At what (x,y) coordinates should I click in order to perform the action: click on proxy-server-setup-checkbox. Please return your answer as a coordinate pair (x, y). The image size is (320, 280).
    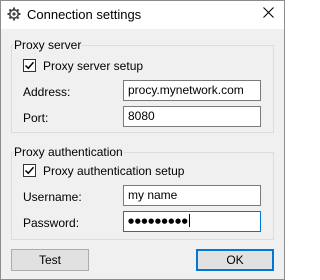
    Looking at the image, I should click on (29, 65).